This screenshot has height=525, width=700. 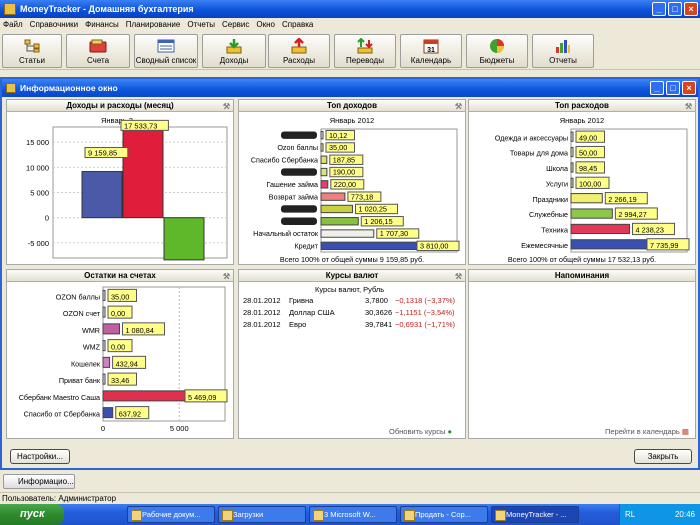 What do you see at coordinates (80, 380) in the screenshot?
I see `category-label: Приват банк` at bounding box center [80, 380].